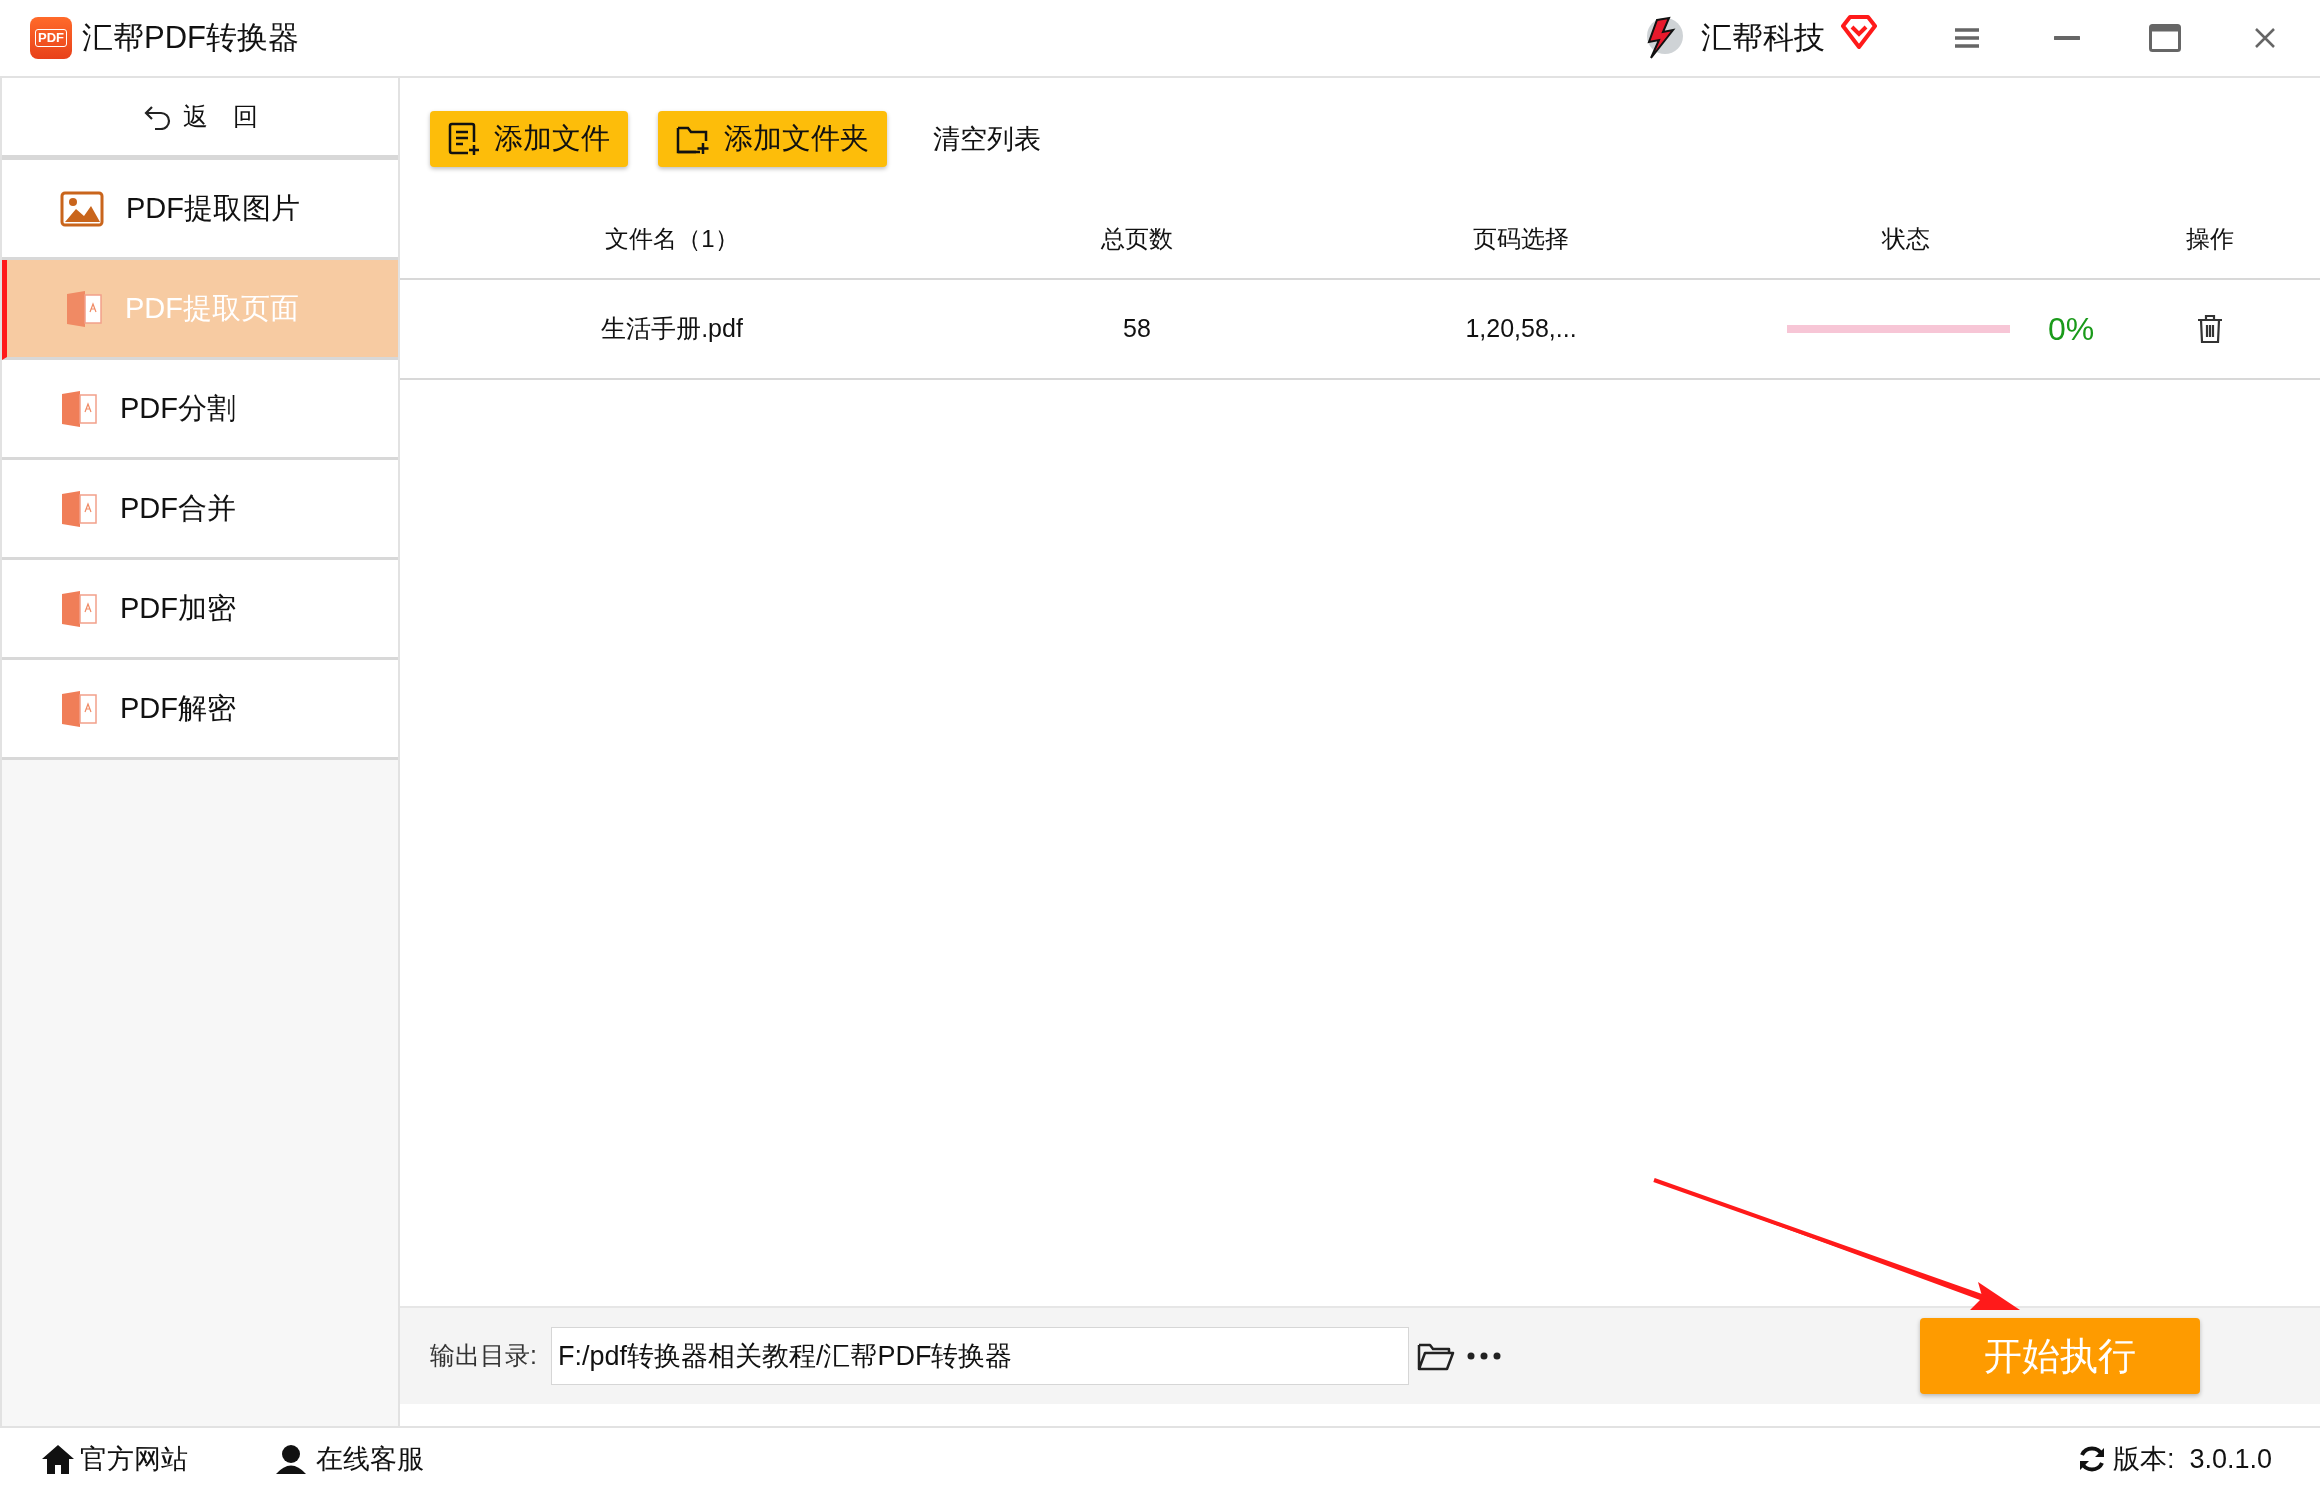  Describe the element at coordinates (200, 119) in the screenshot. I see `back-button: 返 回` at that location.